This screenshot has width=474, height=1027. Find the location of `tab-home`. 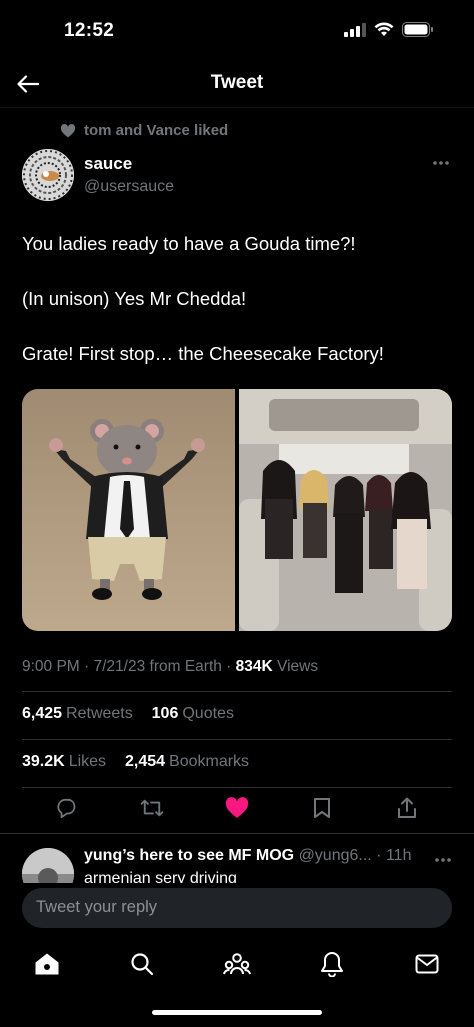

tab-home is located at coordinates (47, 964).